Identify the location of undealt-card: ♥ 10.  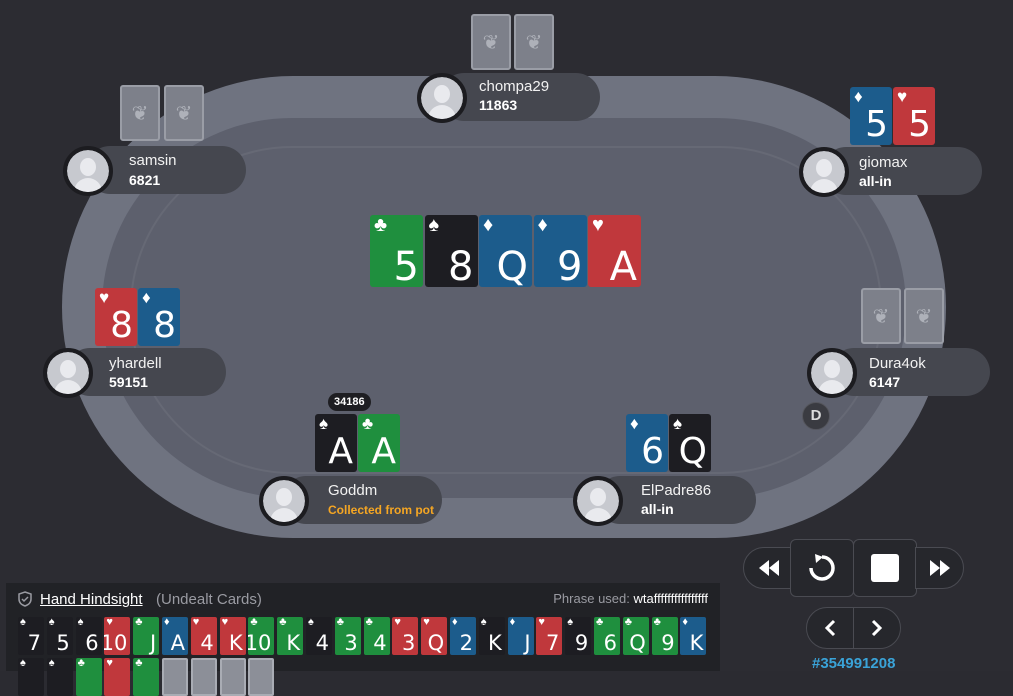
(117, 636).